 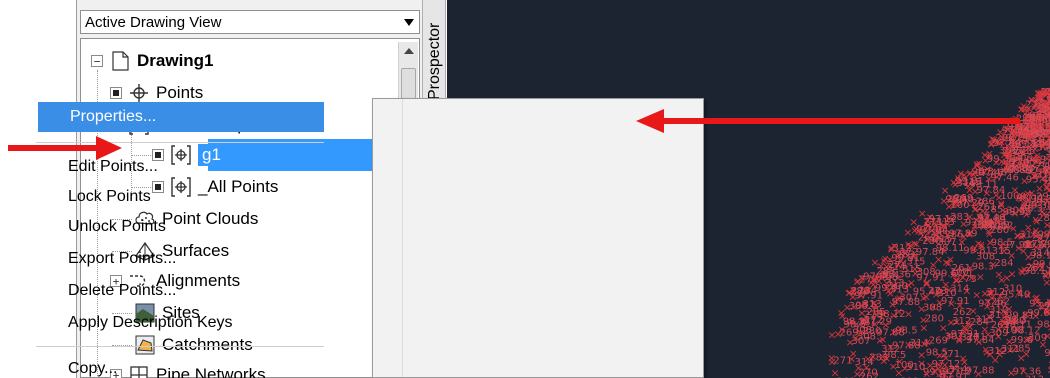 I want to click on annotation-arrow-right, so click(x=828, y=121).